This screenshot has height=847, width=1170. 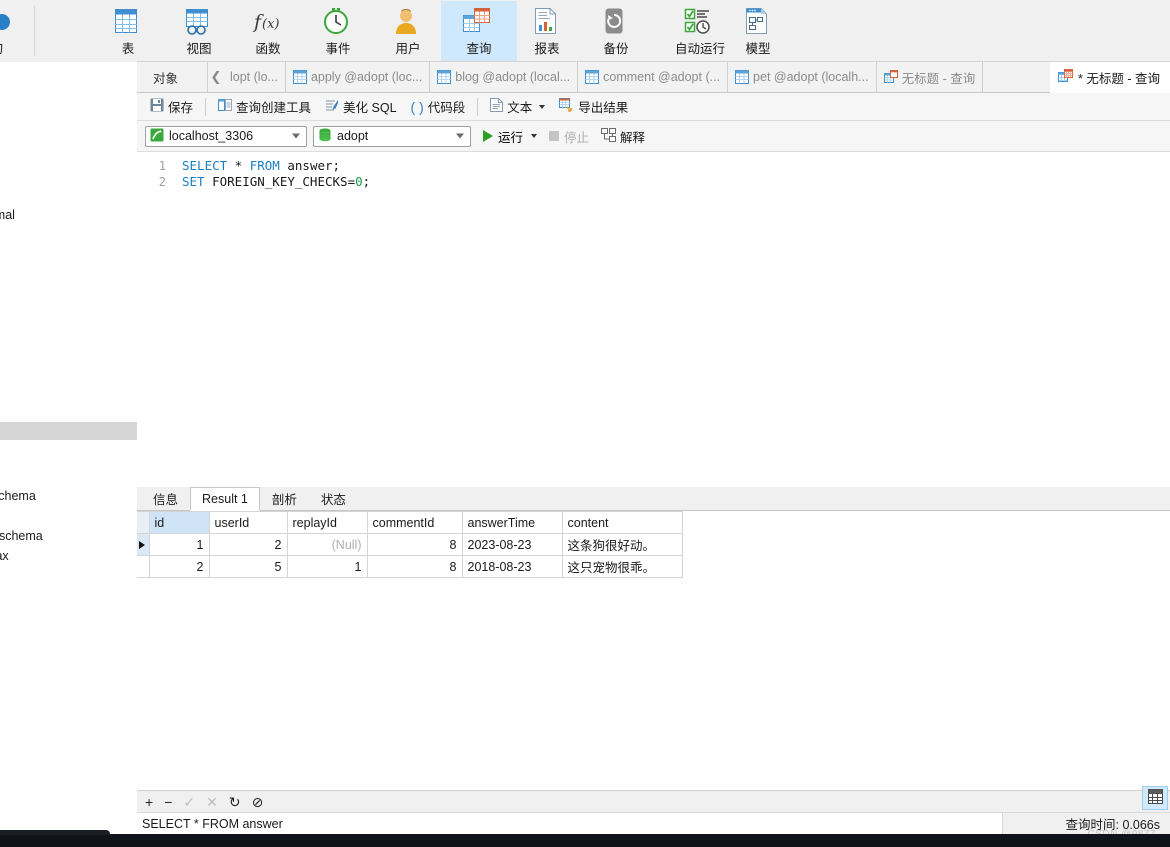 What do you see at coordinates (1119, 79) in the screenshot?
I see `tab-active-label: * 无标题 - 查询` at bounding box center [1119, 79].